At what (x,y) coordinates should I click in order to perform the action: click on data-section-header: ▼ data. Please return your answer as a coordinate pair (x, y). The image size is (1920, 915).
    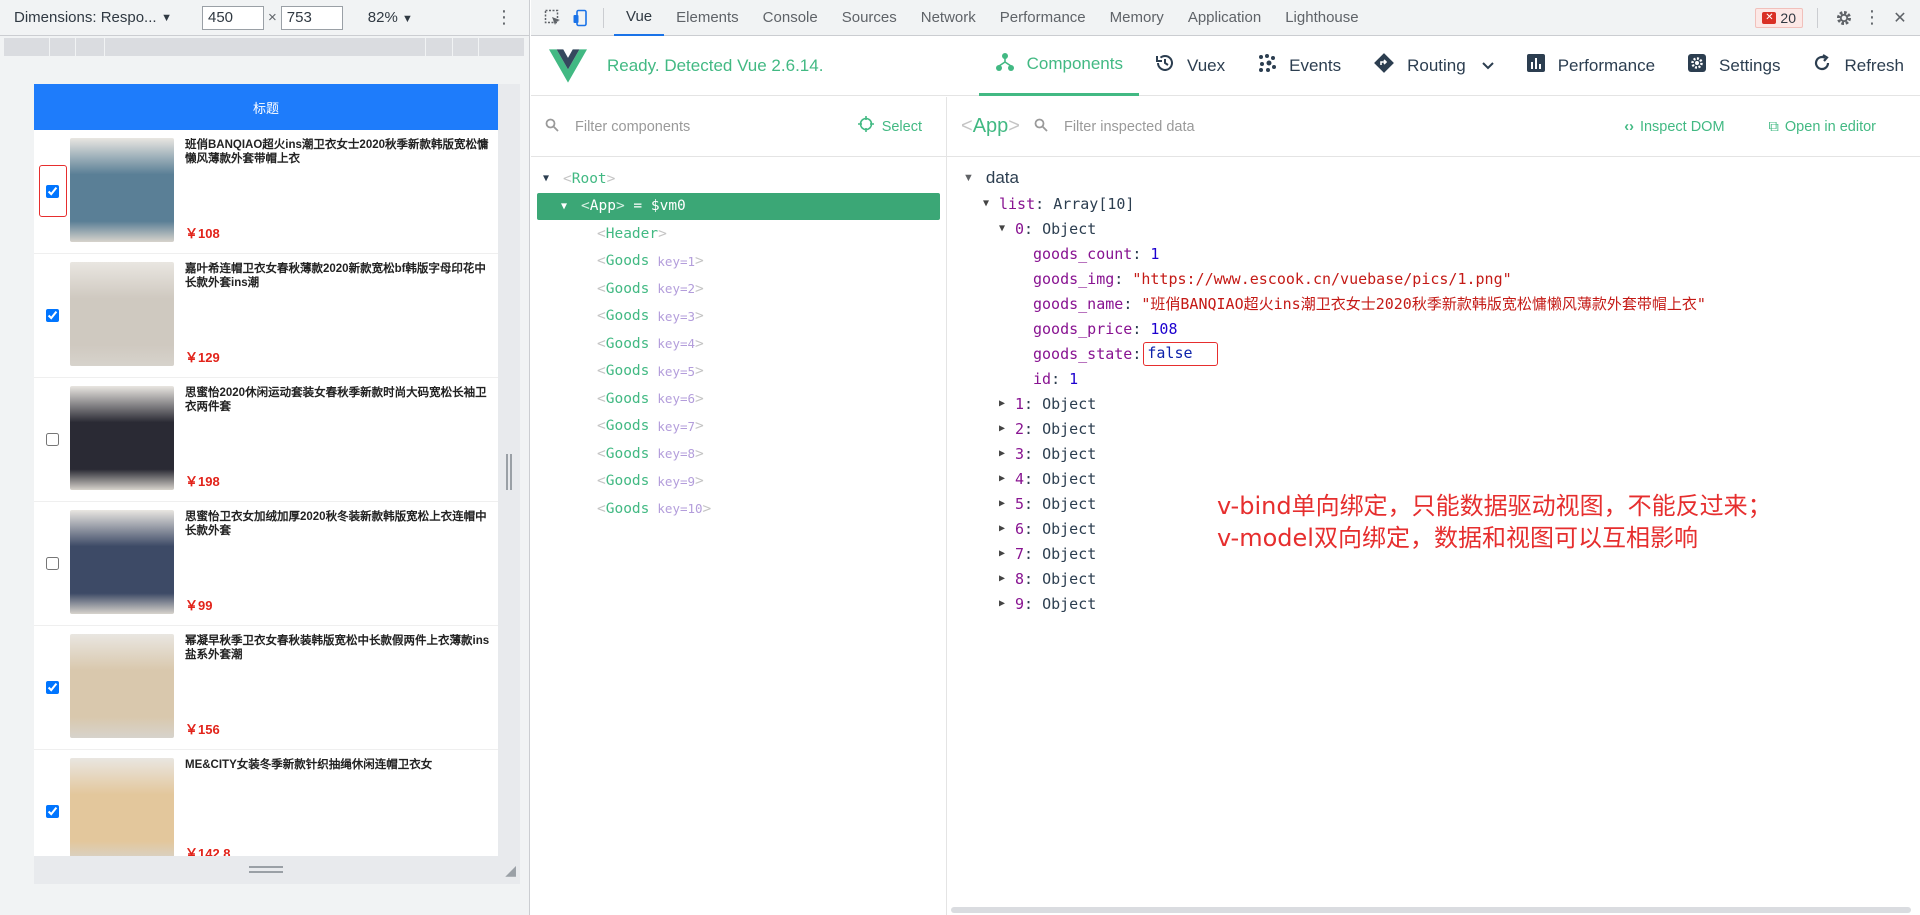
    Looking at the image, I should click on (1433, 178).